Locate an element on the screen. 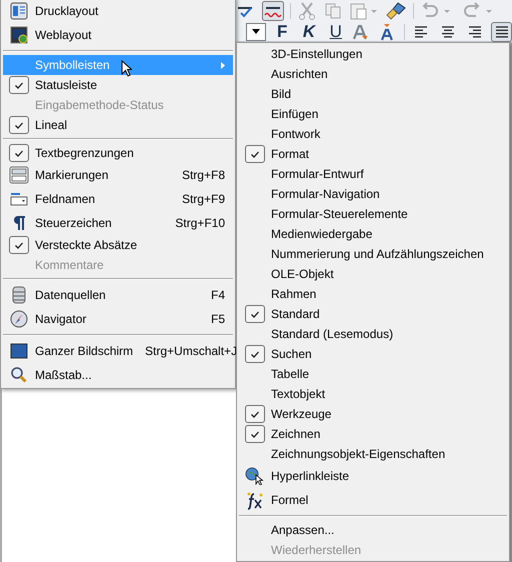 Image resolution: width=512 pixels, height=562 pixels. field-icon is located at coordinates (19, 199).